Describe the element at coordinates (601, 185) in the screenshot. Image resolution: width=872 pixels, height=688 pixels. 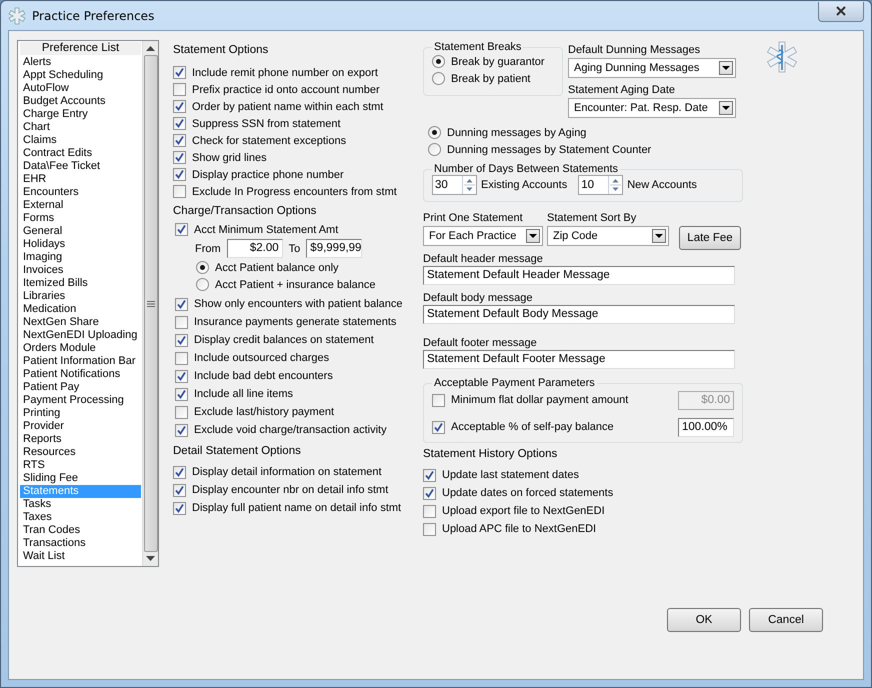
I see `number-spinner: 10` at that location.